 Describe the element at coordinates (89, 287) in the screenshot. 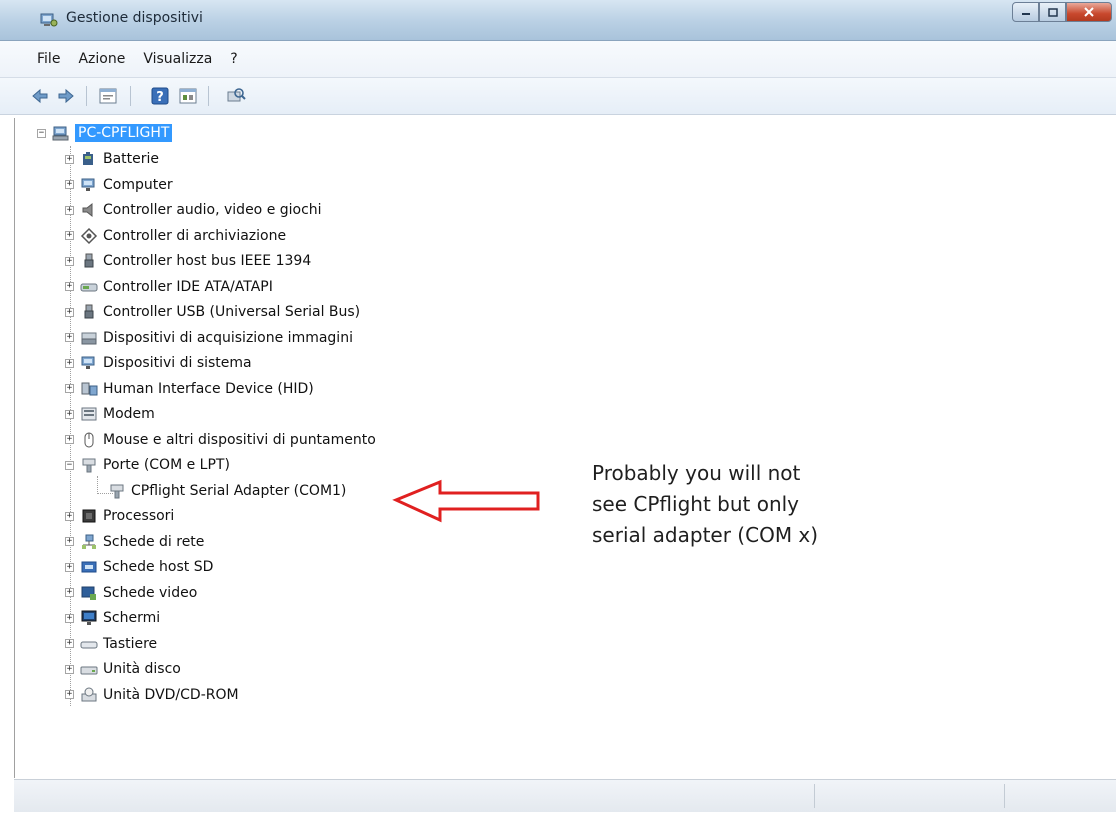

I see `ide-icon` at that location.